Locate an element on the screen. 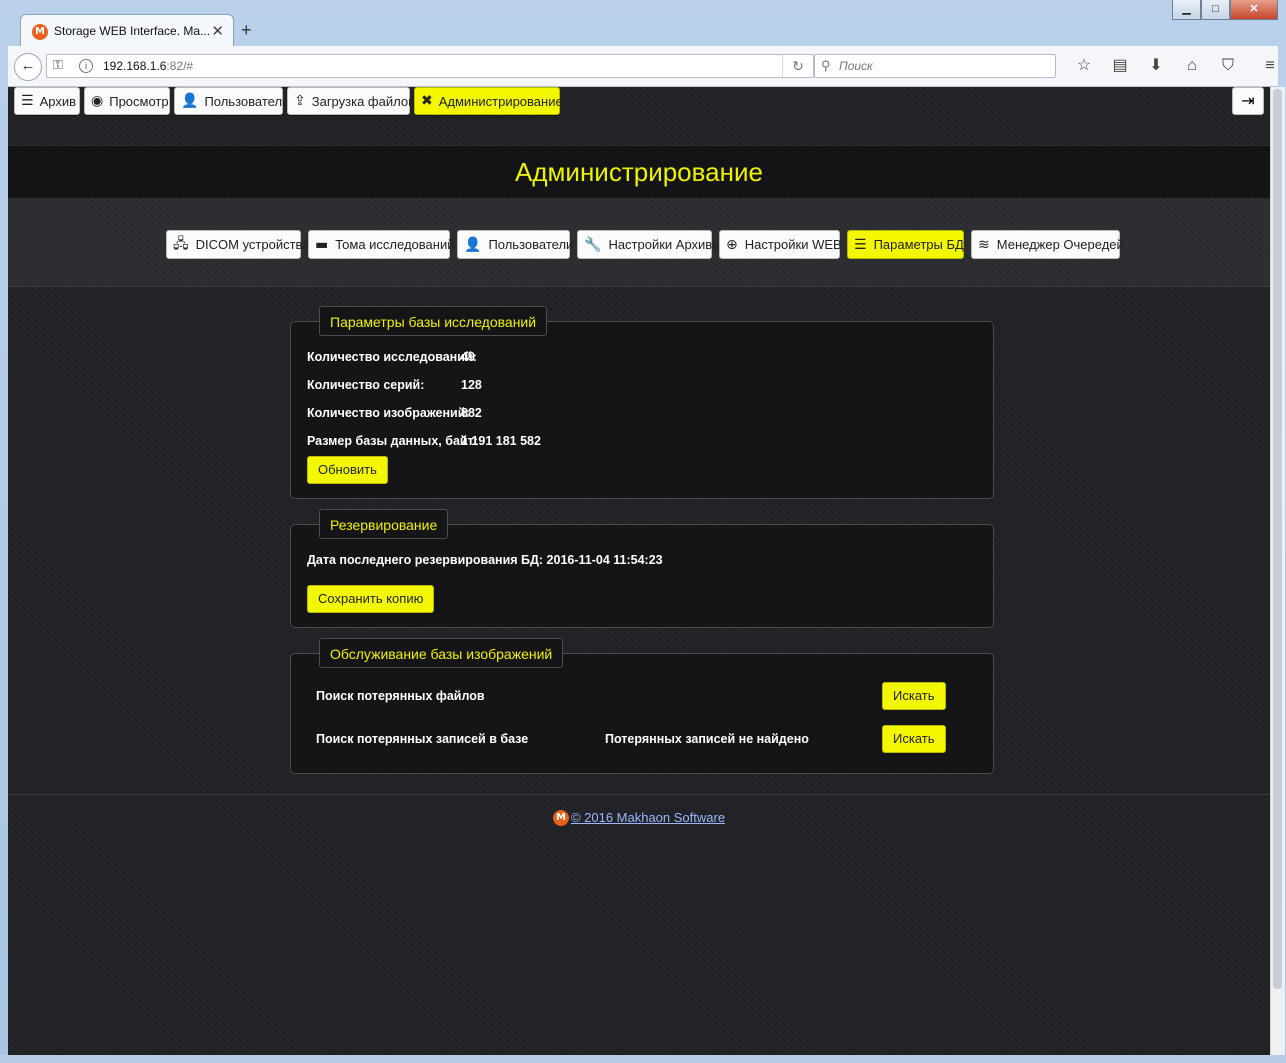 This screenshot has height=1063, width=1286. tab-label: Тома исследований is located at coordinates (395, 244).